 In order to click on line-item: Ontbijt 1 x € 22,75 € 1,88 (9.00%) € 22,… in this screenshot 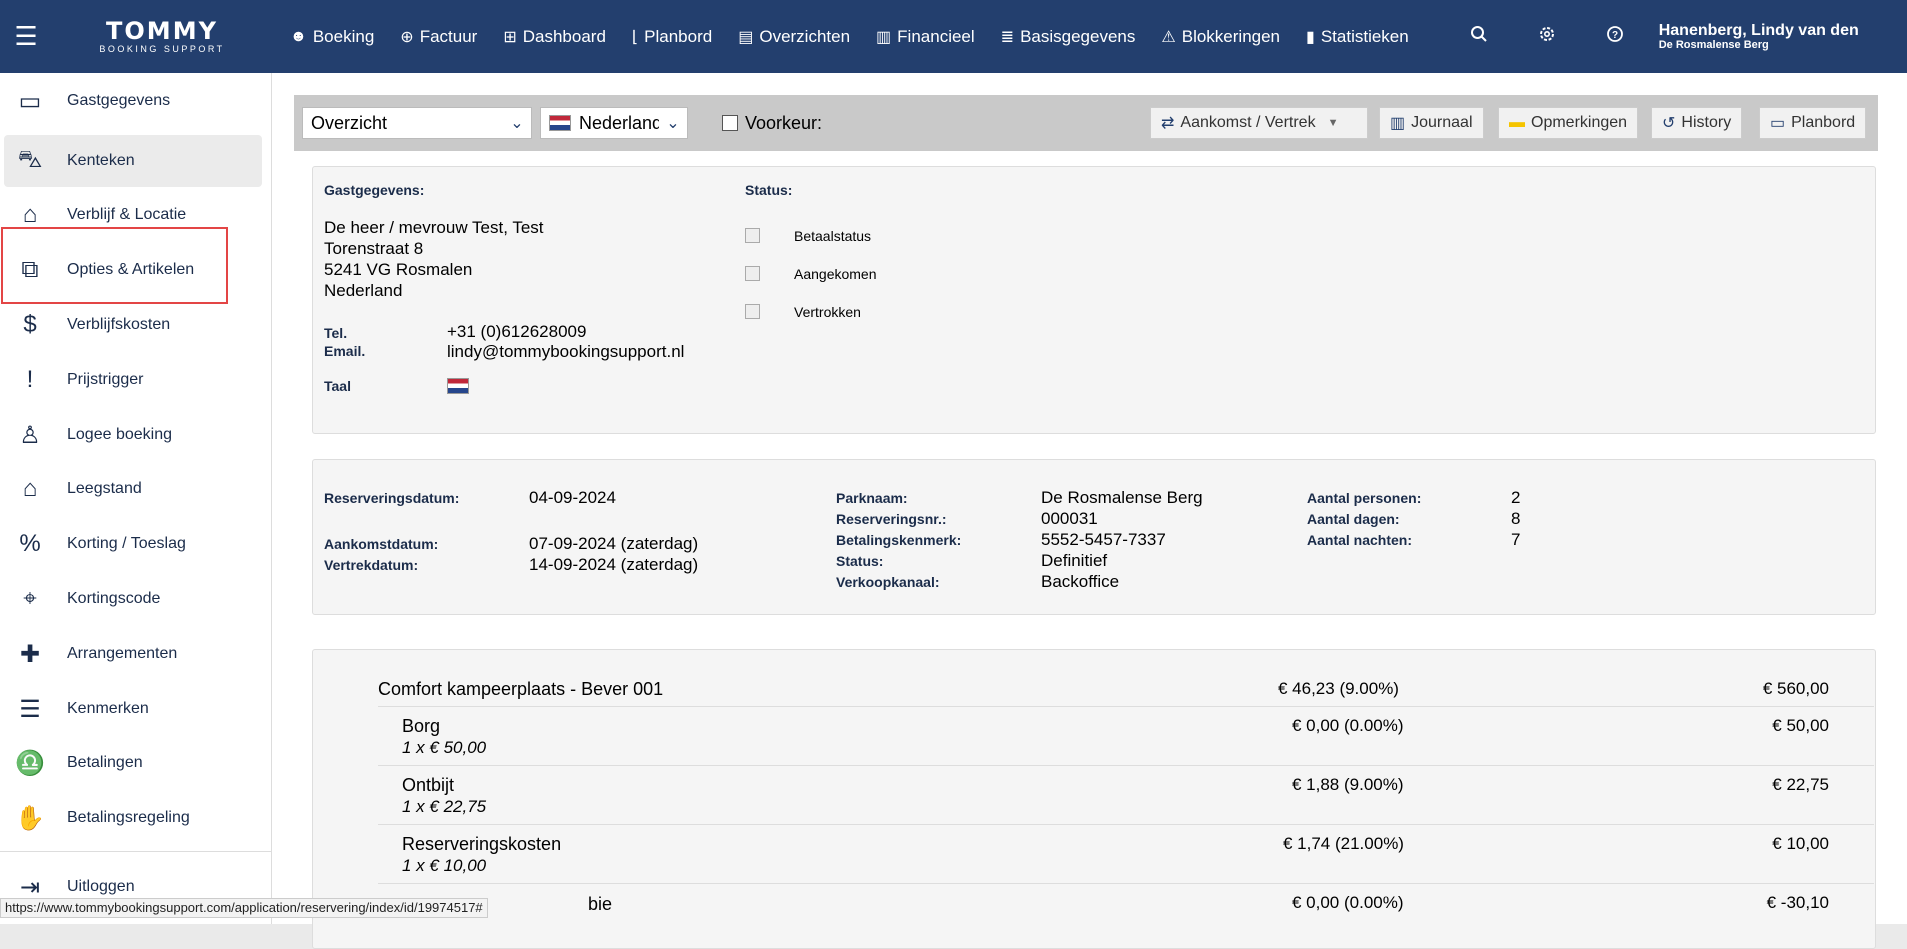, I will do `click(1126, 795)`.